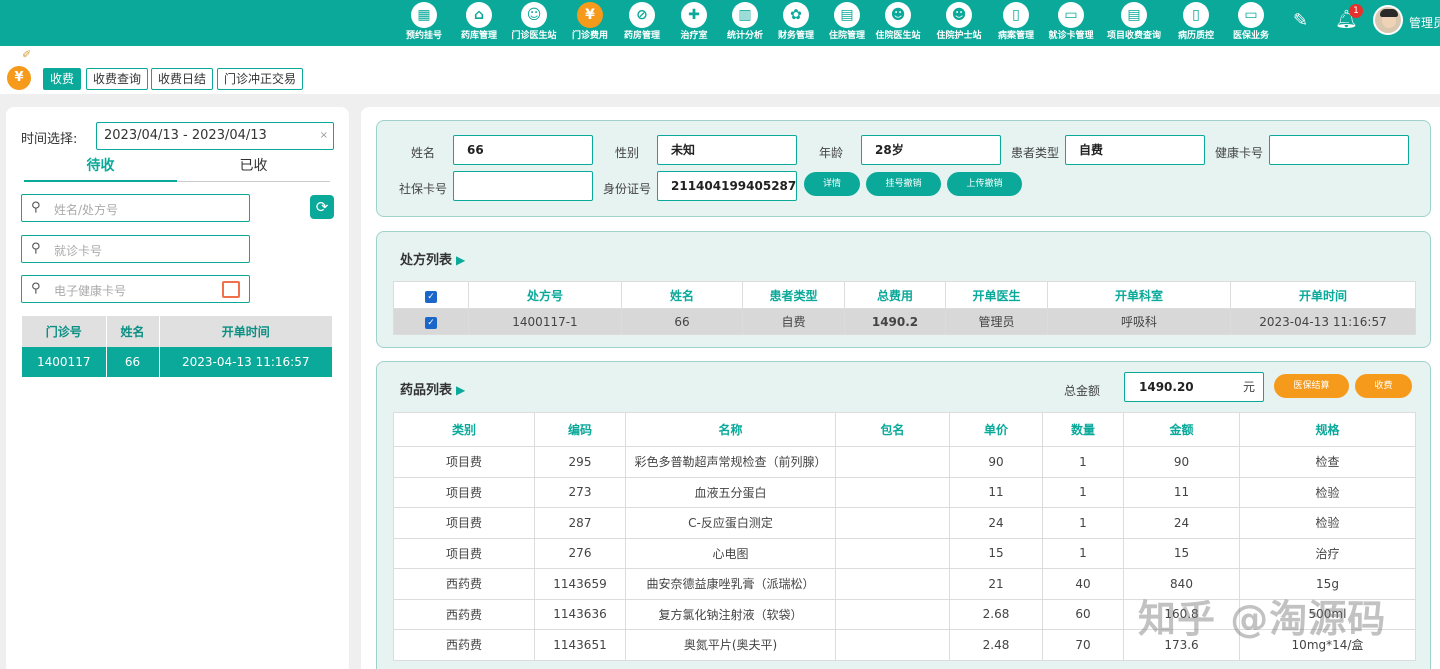 The width and height of the screenshot is (1440, 669). What do you see at coordinates (1388, 20) in the screenshot?
I see `avatar` at bounding box center [1388, 20].